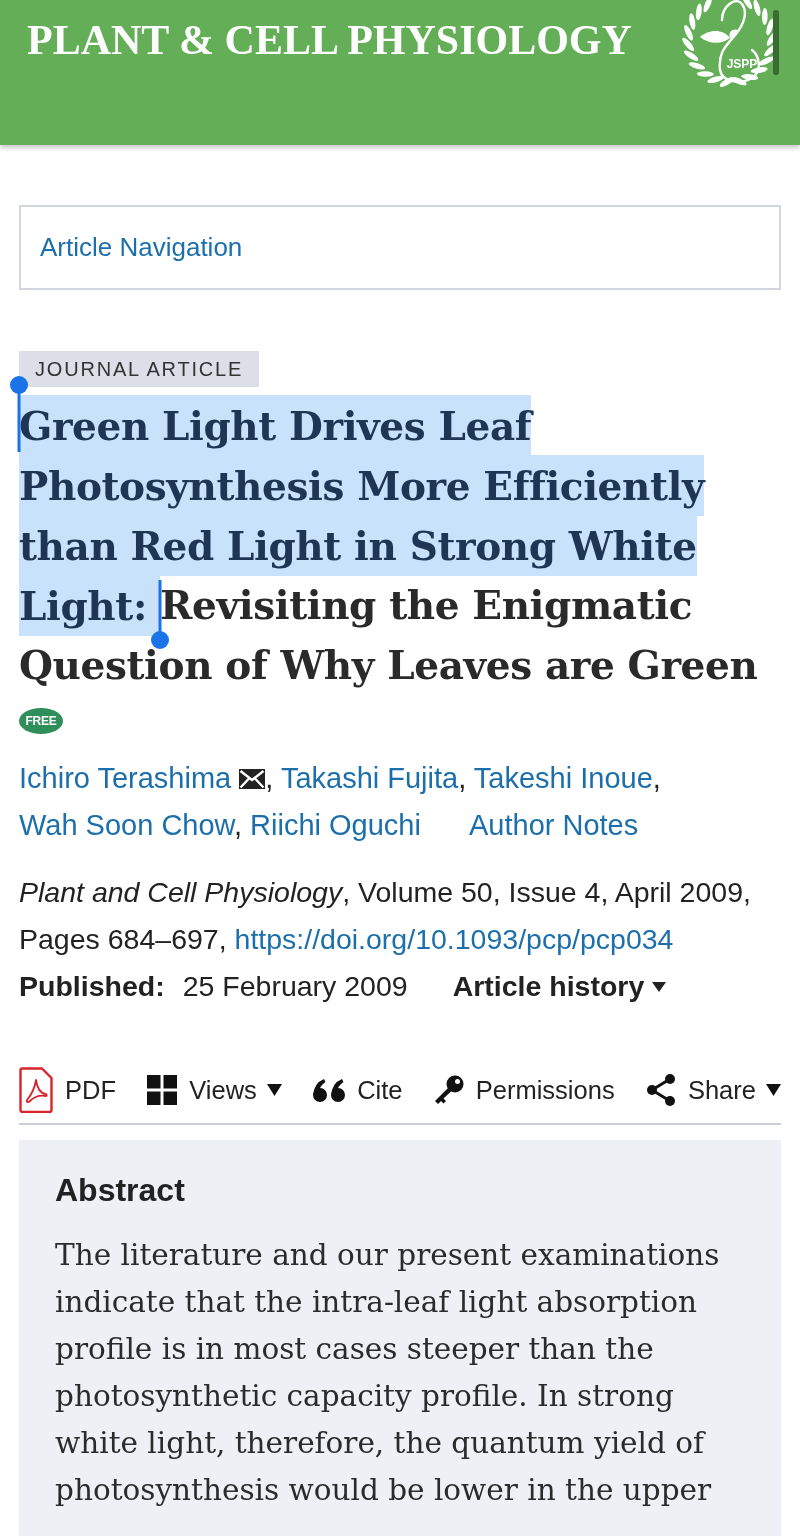 Image resolution: width=800 pixels, height=1536 pixels. I want to click on doi-link: https://doi.org/10.1093/pcp/pcp034, so click(454, 939).